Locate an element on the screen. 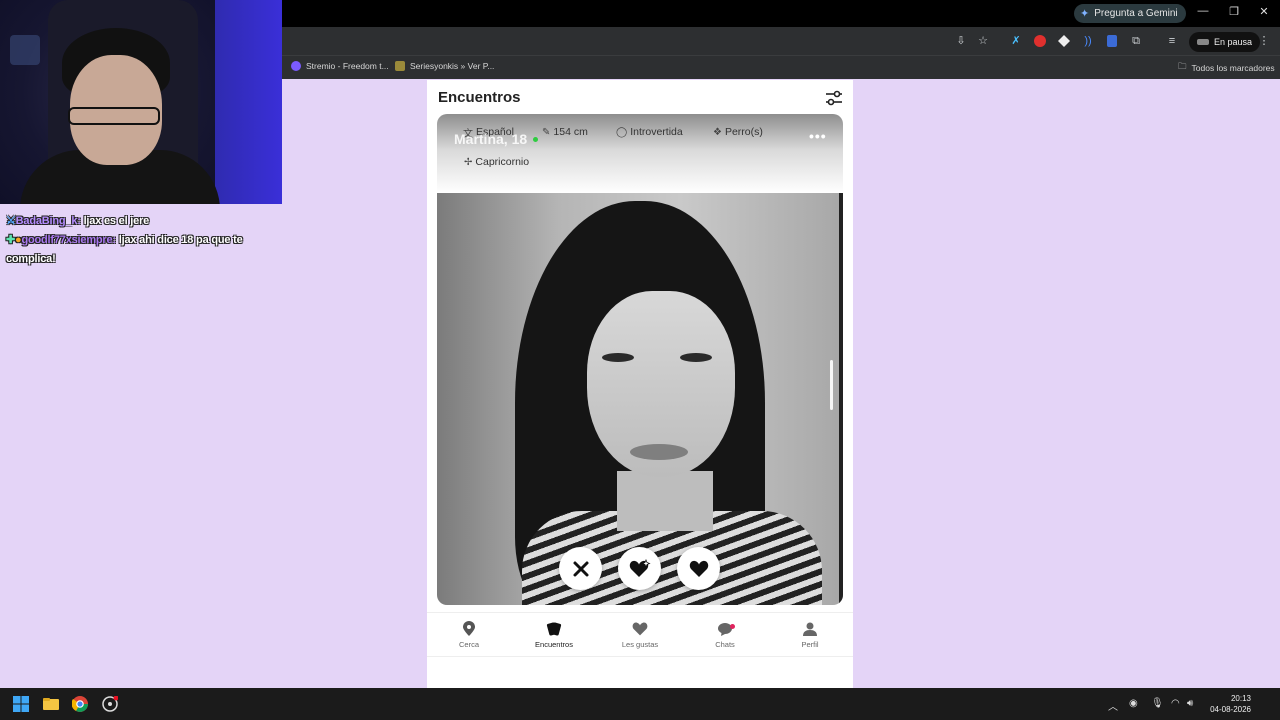  chat-username: goodlf77xsiempre: is located at coordinates (68, 240).